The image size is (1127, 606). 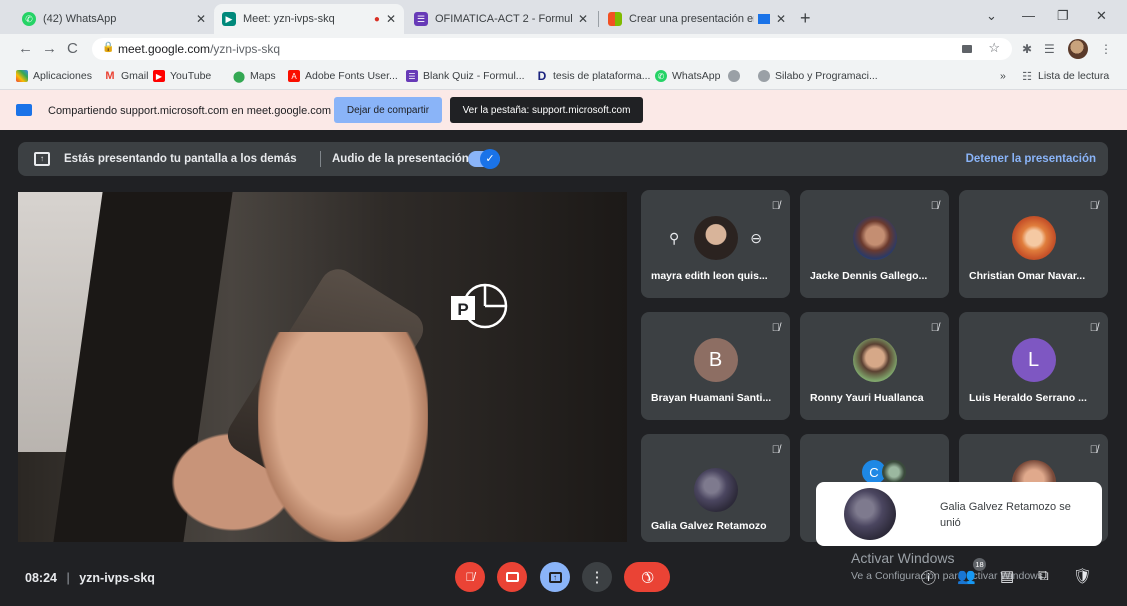 What do you see at coordinates (756, 238) in the screenshot?
I see `remove-icon: ⊖` at bounding box center [756, 238].